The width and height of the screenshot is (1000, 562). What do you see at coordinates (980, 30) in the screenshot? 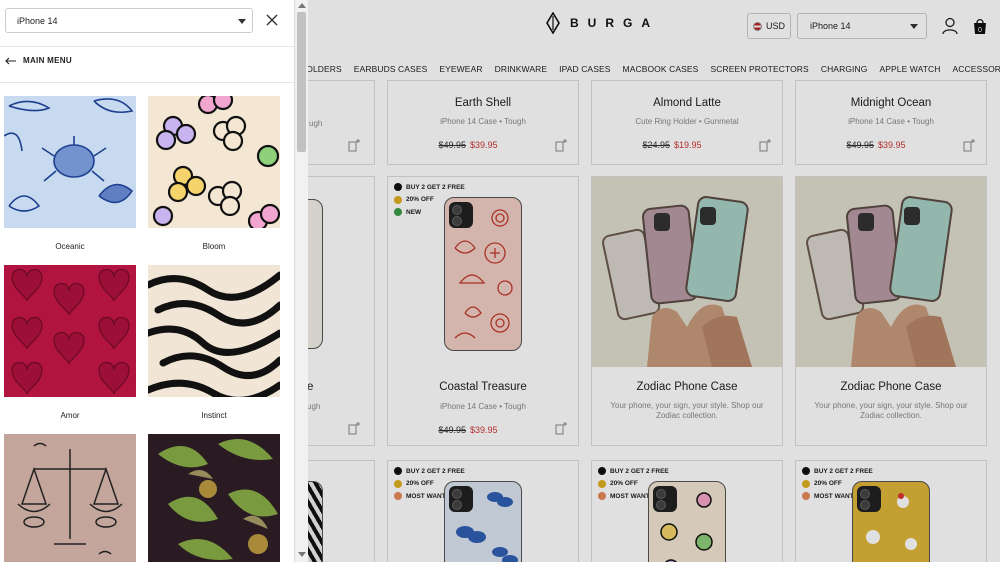
I see `svg-text: 0` at bounding box center [980, 30].